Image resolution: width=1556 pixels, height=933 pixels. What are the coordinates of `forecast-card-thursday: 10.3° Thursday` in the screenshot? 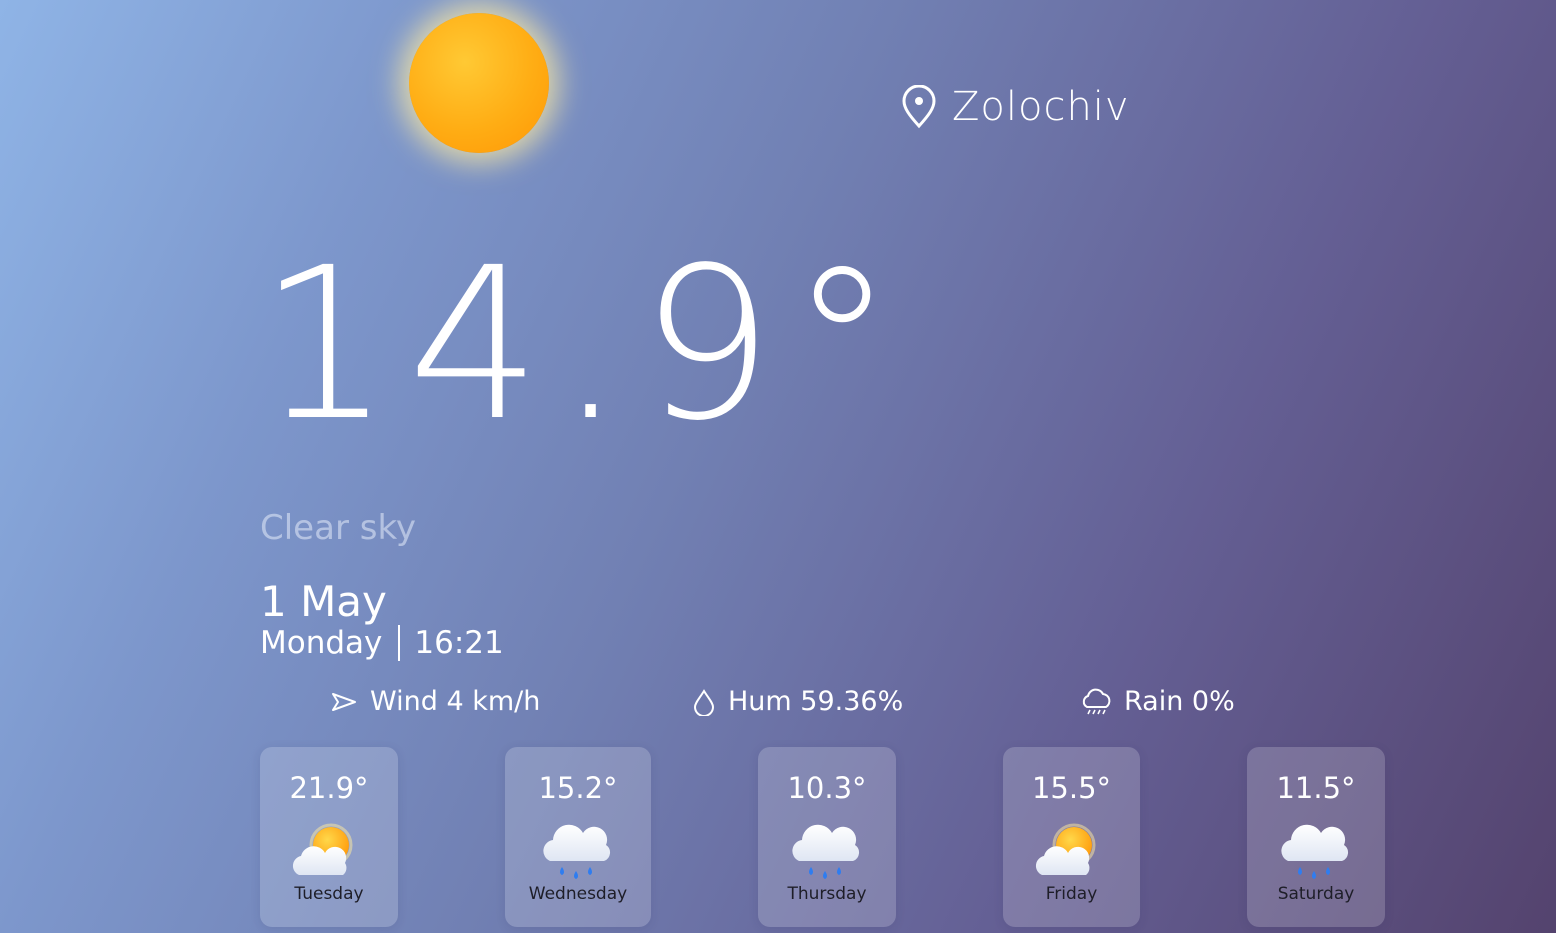 It's located at (827, 837).